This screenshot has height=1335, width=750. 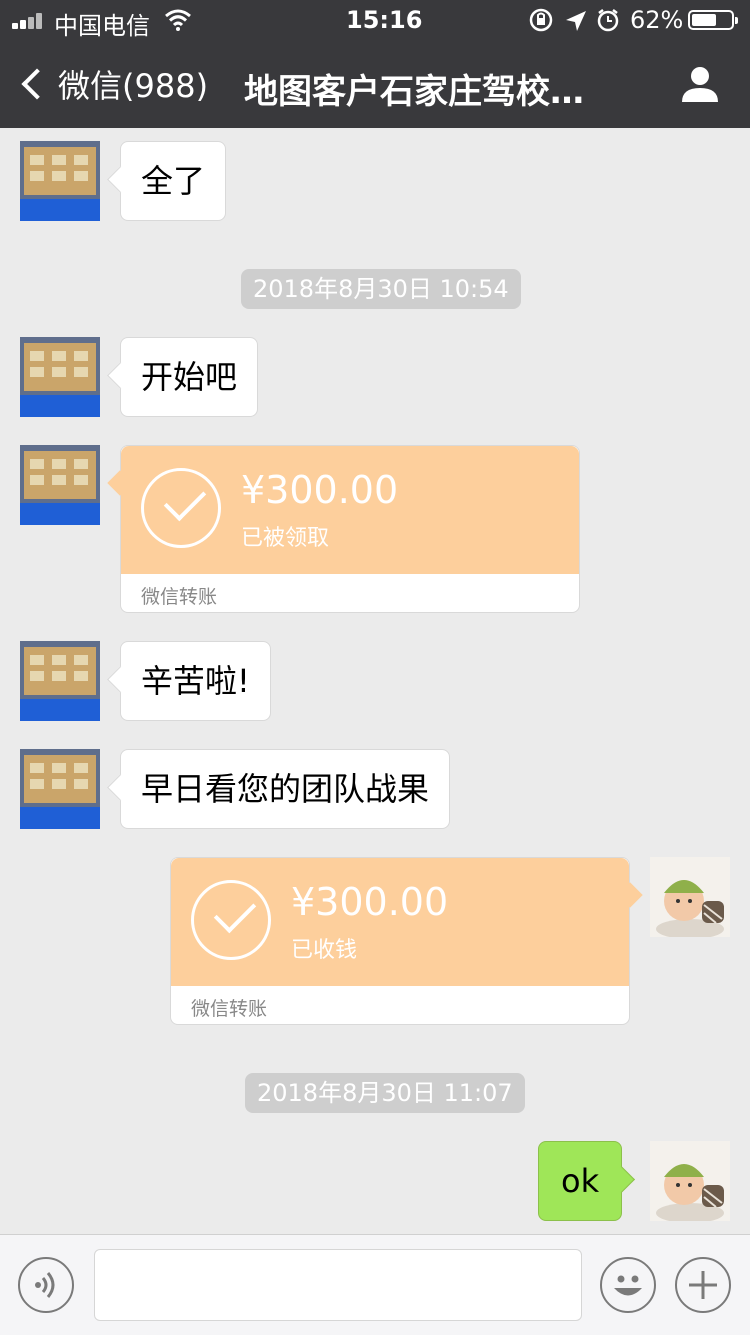 I want to click on more-button, so click(x=703, y=1285).